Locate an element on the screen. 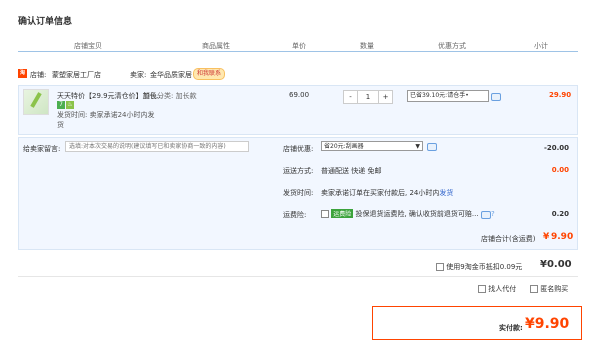 The height and width of the screenshot is (340, 600). unit-price: 69.00 is located at coordinates (299, 95).